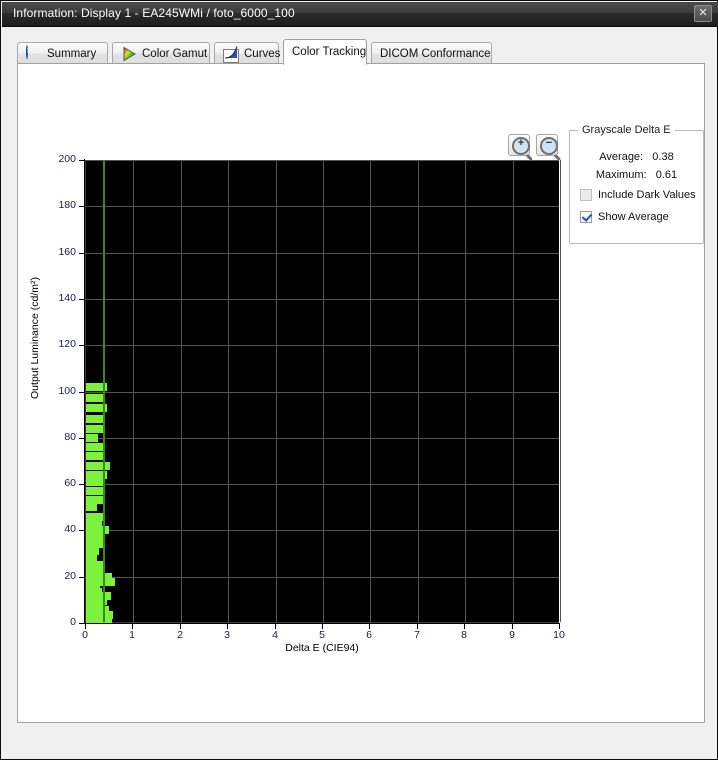 Image resolution: width=718 pixels, height=760 pixels. Describe the element at coordinates (559, 635) in the screenshot. I see `x-axis-tick-label: 10` at that location.